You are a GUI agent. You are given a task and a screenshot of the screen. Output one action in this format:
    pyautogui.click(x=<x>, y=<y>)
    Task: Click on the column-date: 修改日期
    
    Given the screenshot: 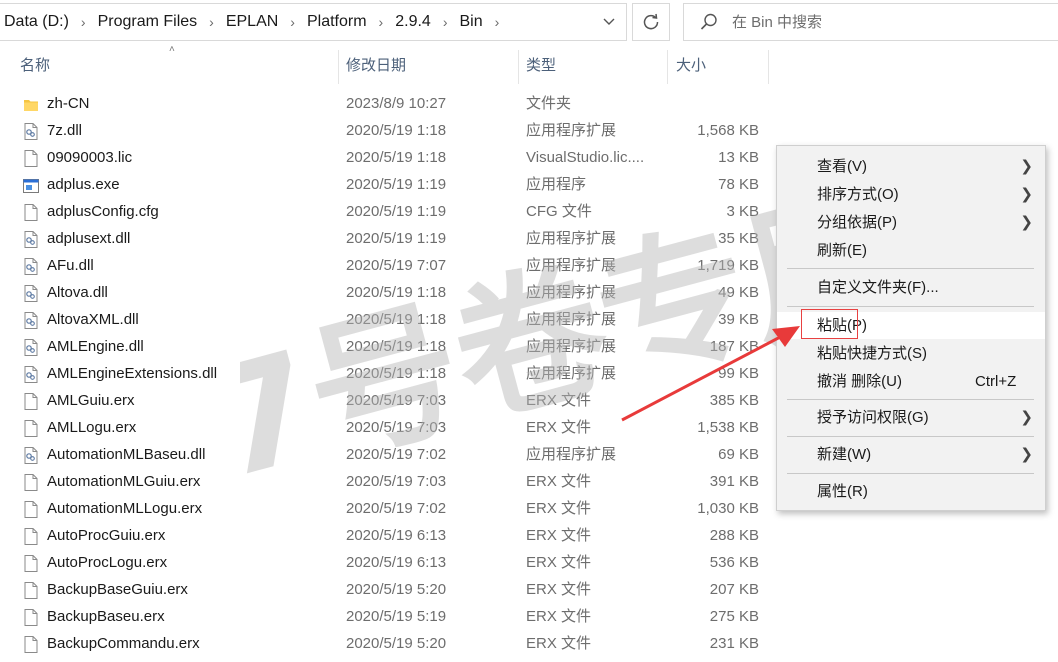 What is the action you would take?
    pyautogui.click(x=376, y=66)
    